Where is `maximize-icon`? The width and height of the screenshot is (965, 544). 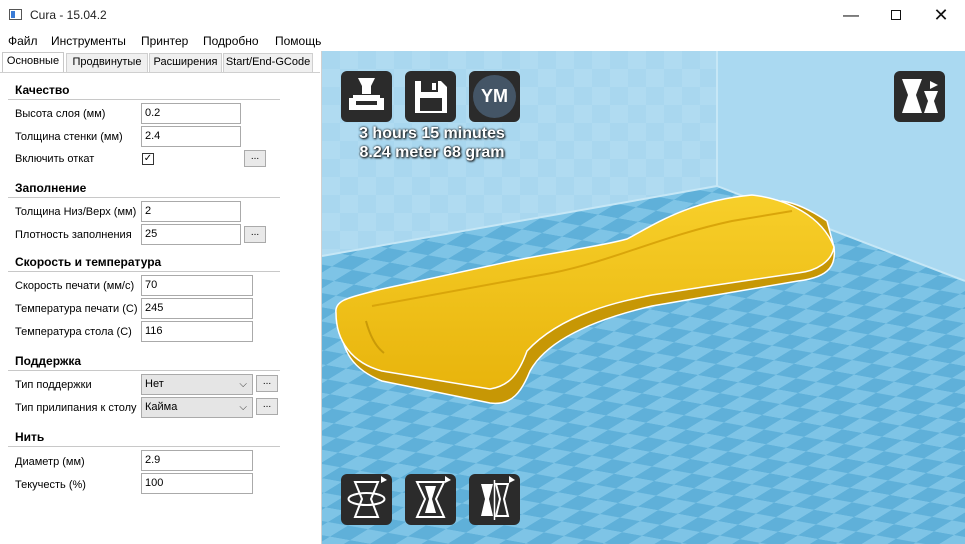
maximize-icon is located at coordinates (896, 15).